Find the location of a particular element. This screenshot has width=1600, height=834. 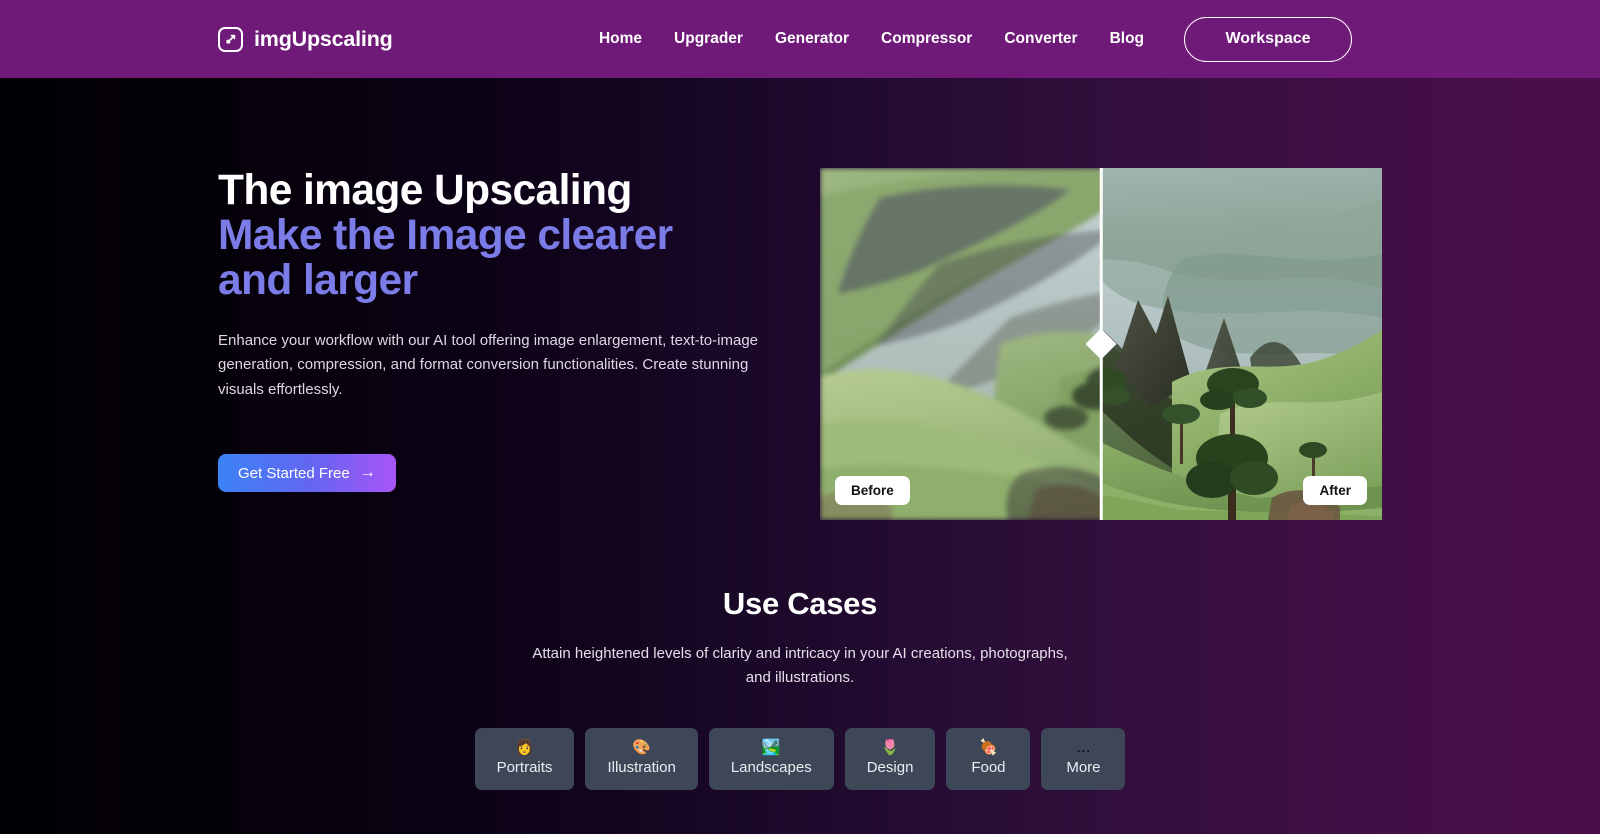

use-case-chip-label: Illustration is located at coordinates (641, 767).